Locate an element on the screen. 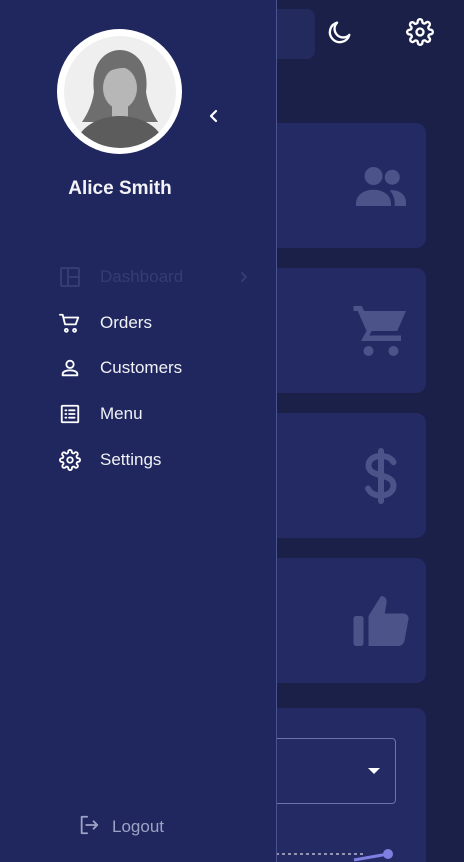 The width and height of the screenshot is (464, 862). thumbs-up-icon is located at coordinates (381, 621).